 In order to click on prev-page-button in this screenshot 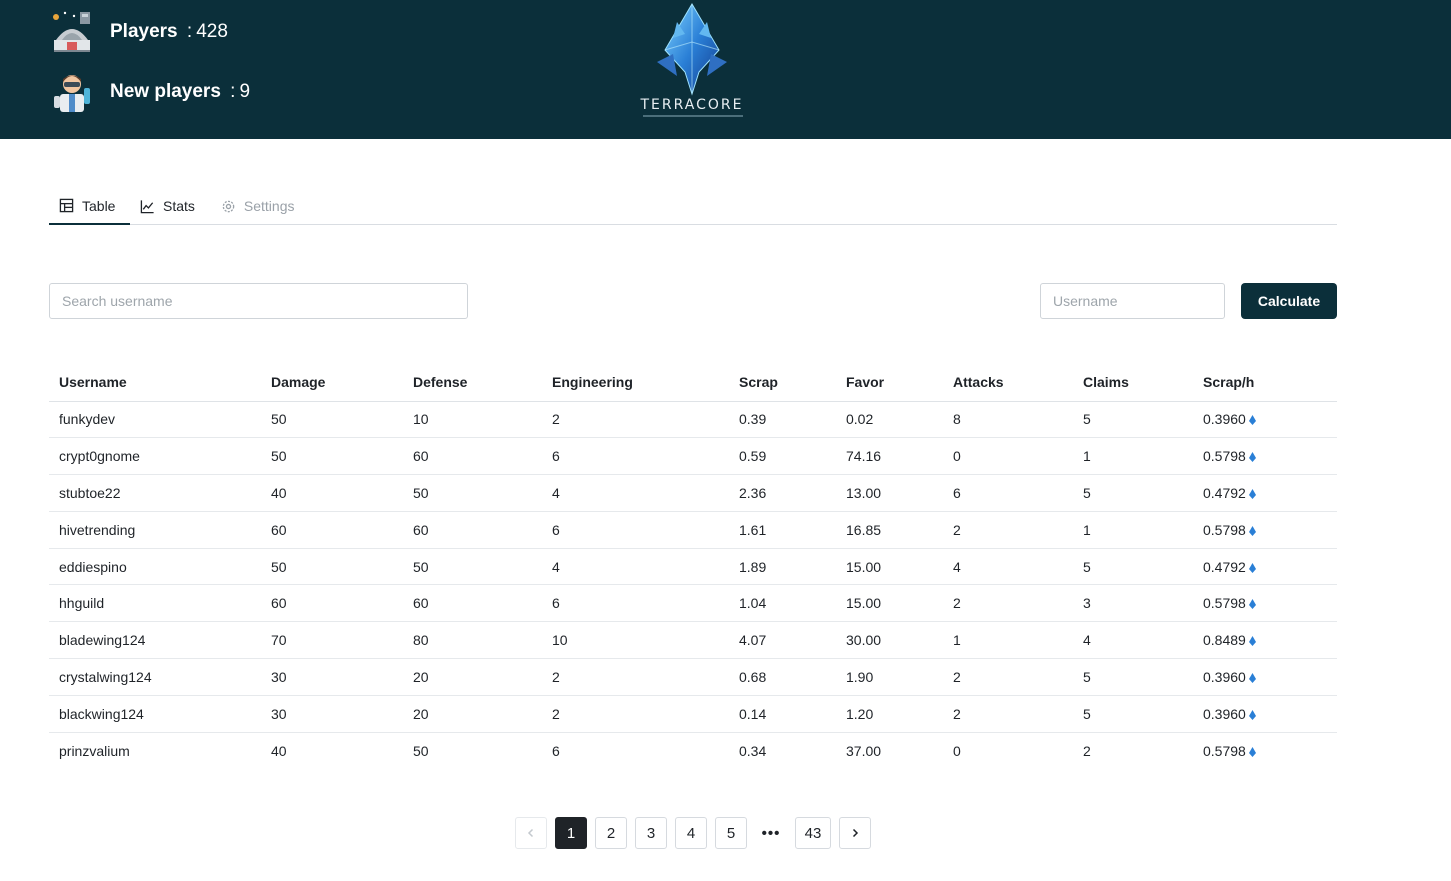, I will do `click(531, 833)`.